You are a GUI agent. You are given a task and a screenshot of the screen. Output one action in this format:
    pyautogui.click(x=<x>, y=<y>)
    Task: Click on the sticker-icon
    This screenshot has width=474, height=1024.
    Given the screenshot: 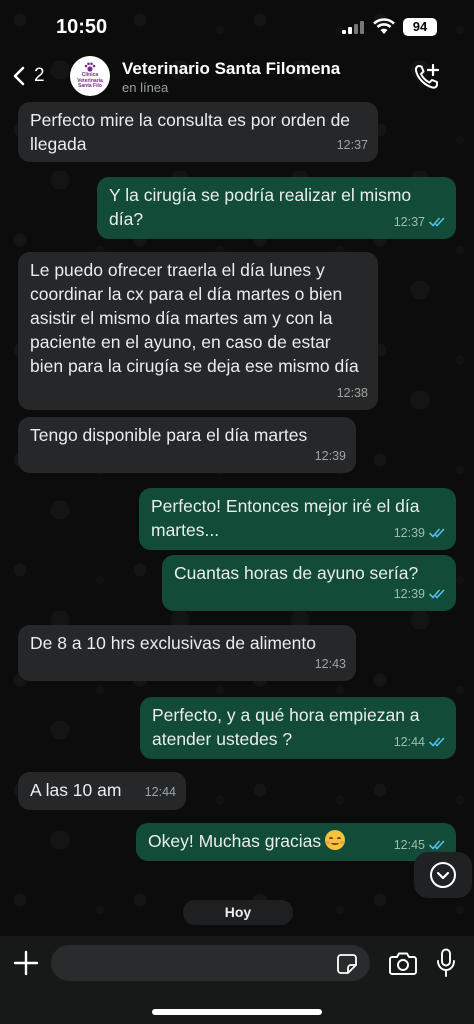 What is the action you would take?
    pyautogui.click(x=347, y=964)
    